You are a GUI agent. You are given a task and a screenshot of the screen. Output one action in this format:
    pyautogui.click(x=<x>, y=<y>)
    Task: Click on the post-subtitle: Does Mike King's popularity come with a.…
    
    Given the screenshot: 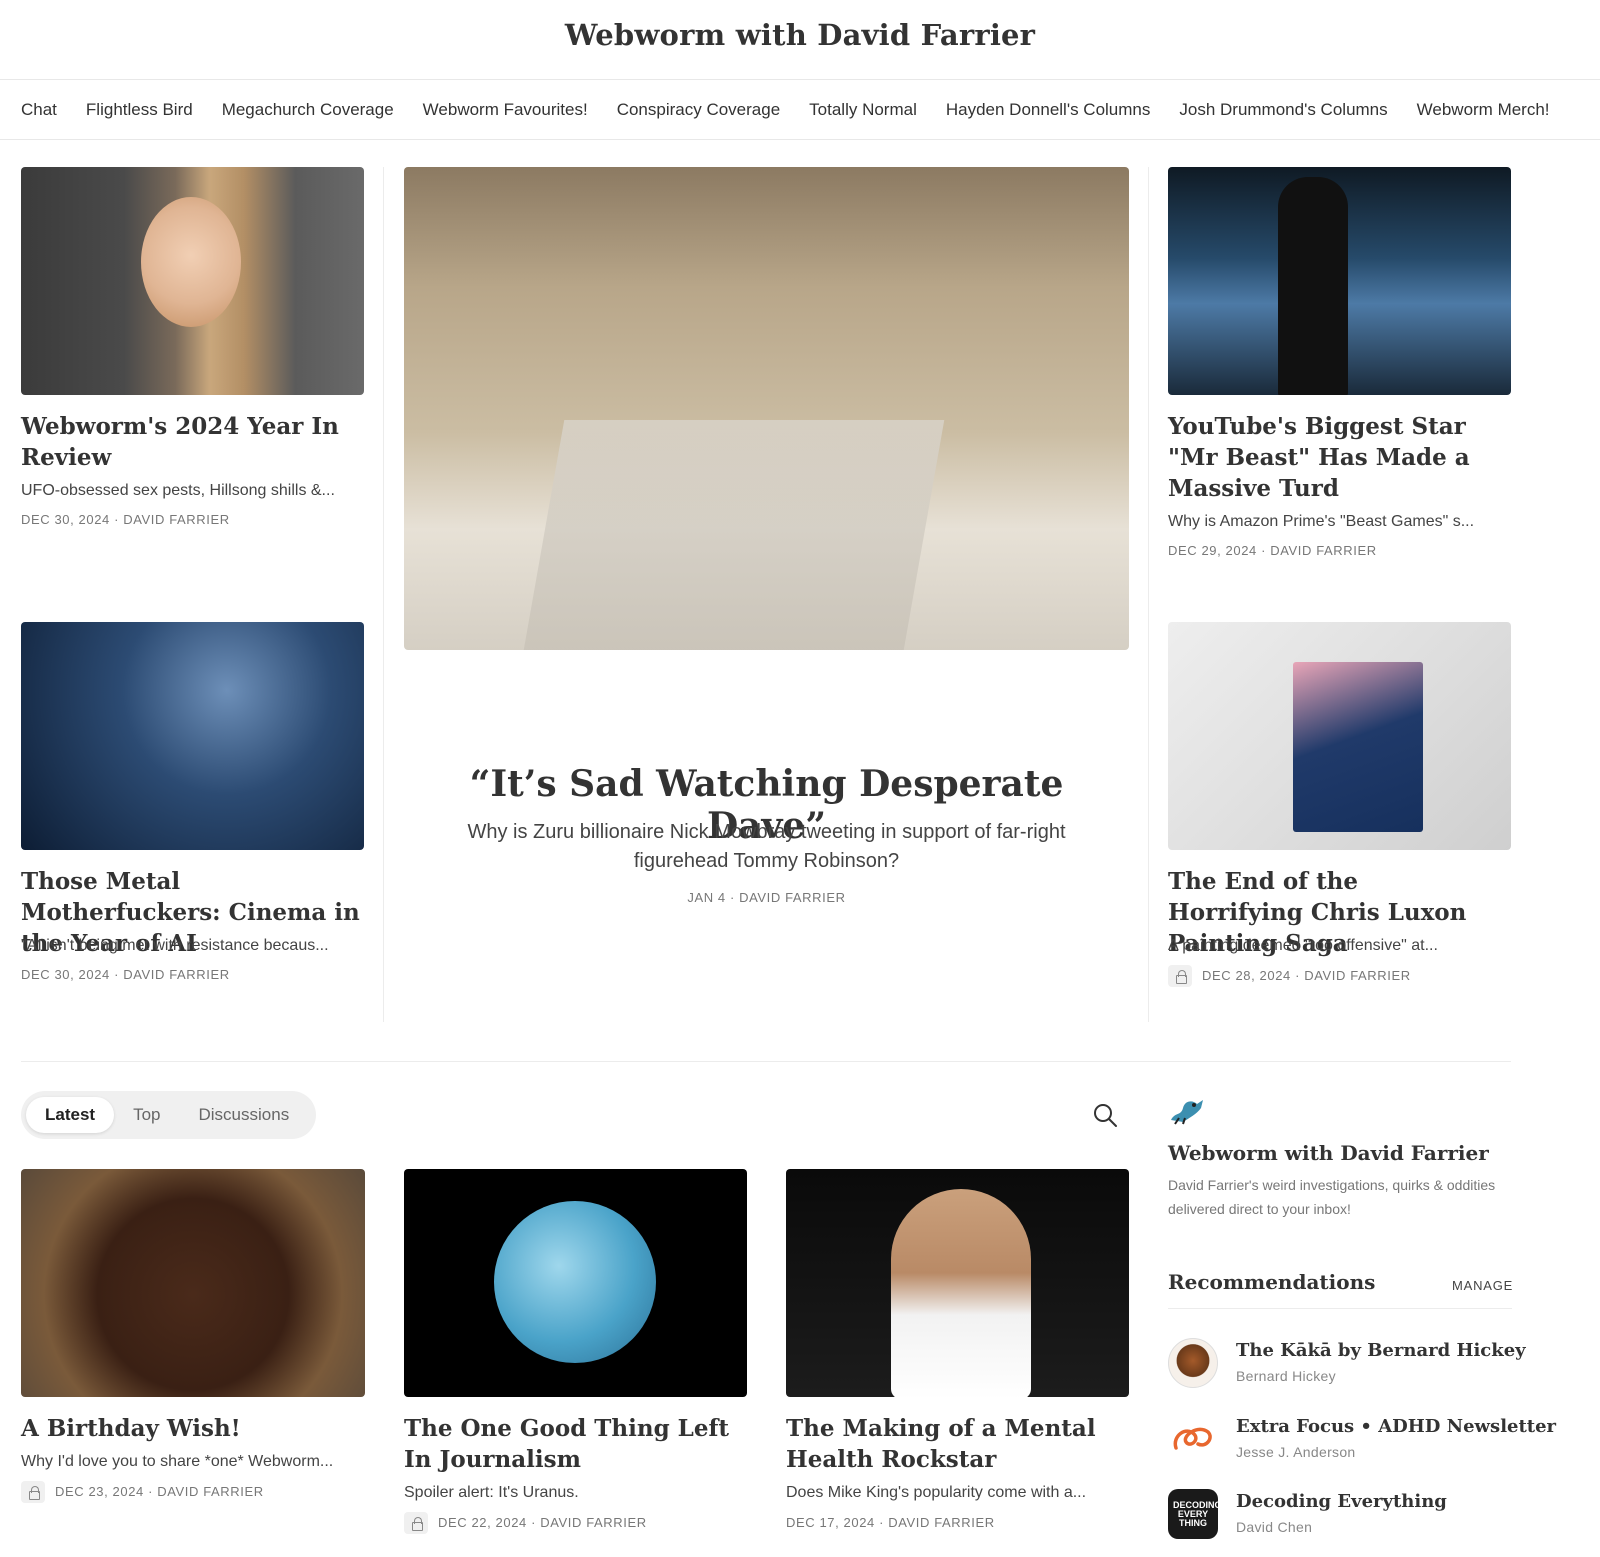 What is the action you would take?
    pyautogui.click(x=936, y=1492)
    